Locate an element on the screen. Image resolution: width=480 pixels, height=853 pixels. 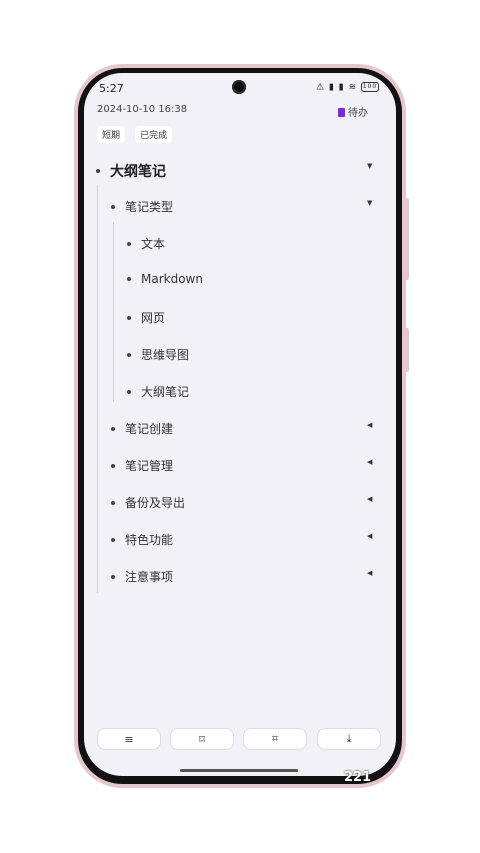
outline-item-mindmap: 思维导图 is located at coordinates (158, 354).